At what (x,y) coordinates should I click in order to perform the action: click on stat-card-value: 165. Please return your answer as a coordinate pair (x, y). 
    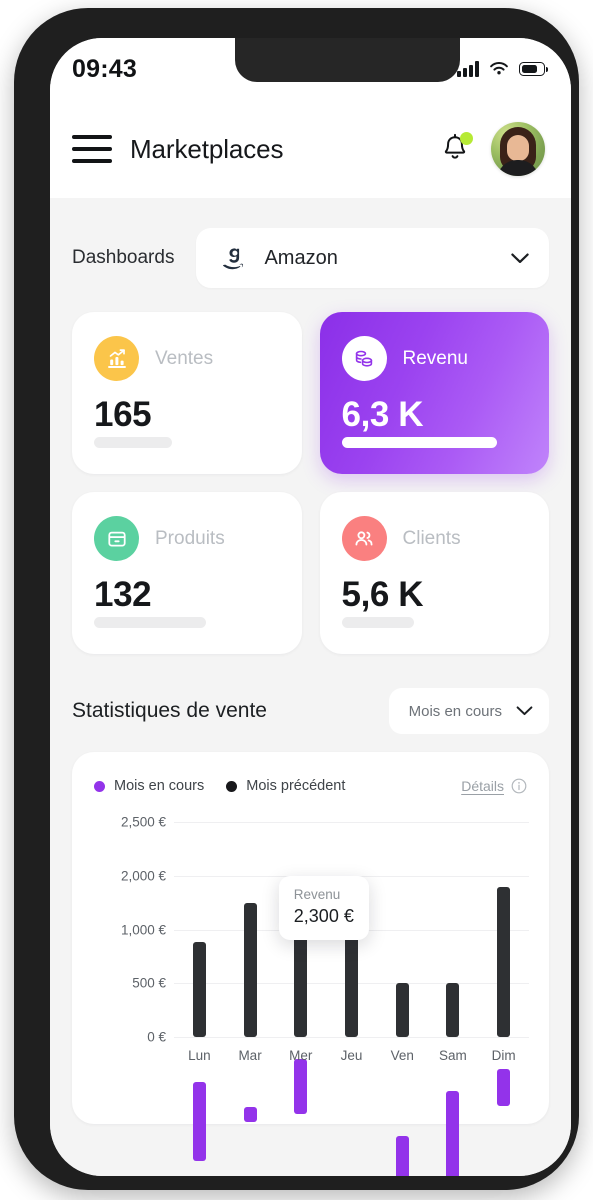
    Looking at the image, I should click on (123, 414).